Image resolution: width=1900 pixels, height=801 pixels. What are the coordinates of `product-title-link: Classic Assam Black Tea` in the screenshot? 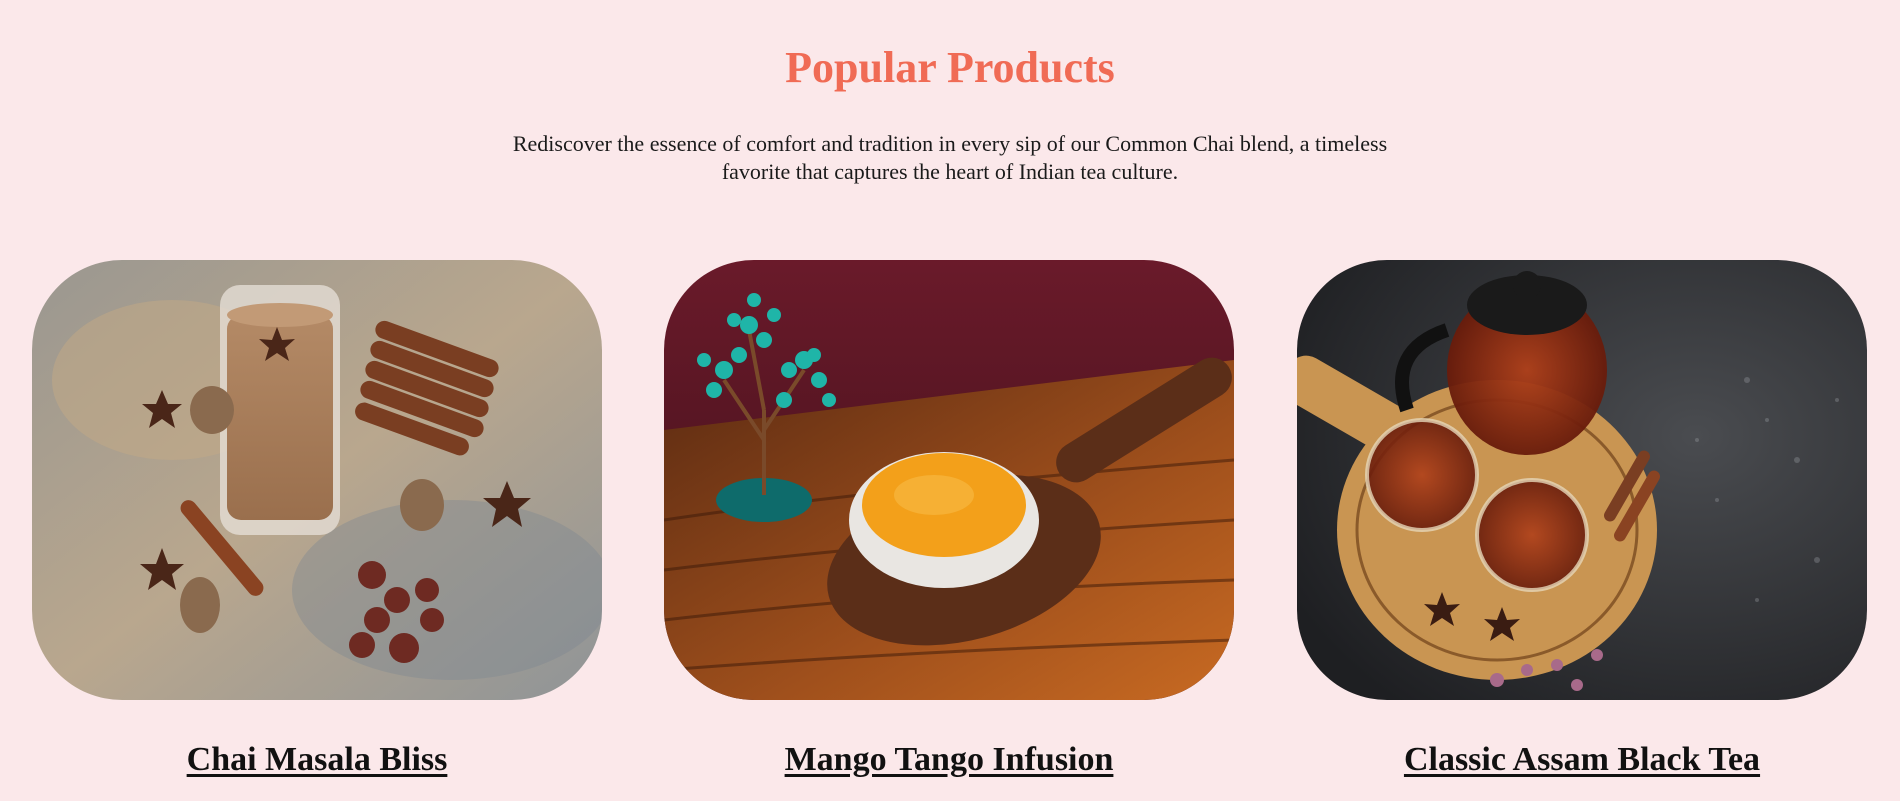 It's located at (1582, 760).